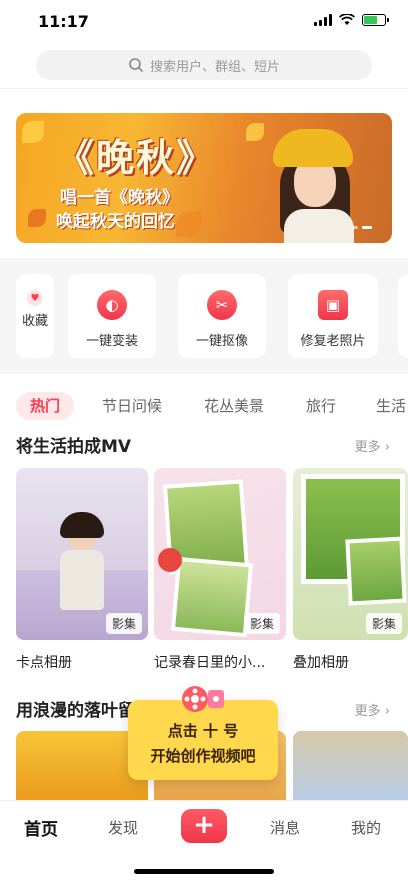 The height and width of the screenshot is (883, 408). I want to click on search-placeholder: 搜索用户、群组、短片, so click(214, 67).